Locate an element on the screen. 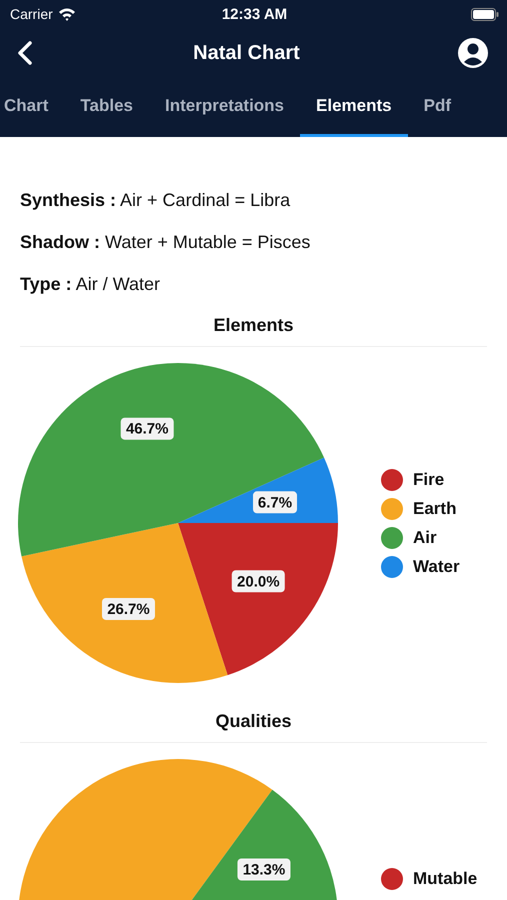 This screenshot has width=507, height=900. legend-label: Mutable is located at coordinates (445, 879).